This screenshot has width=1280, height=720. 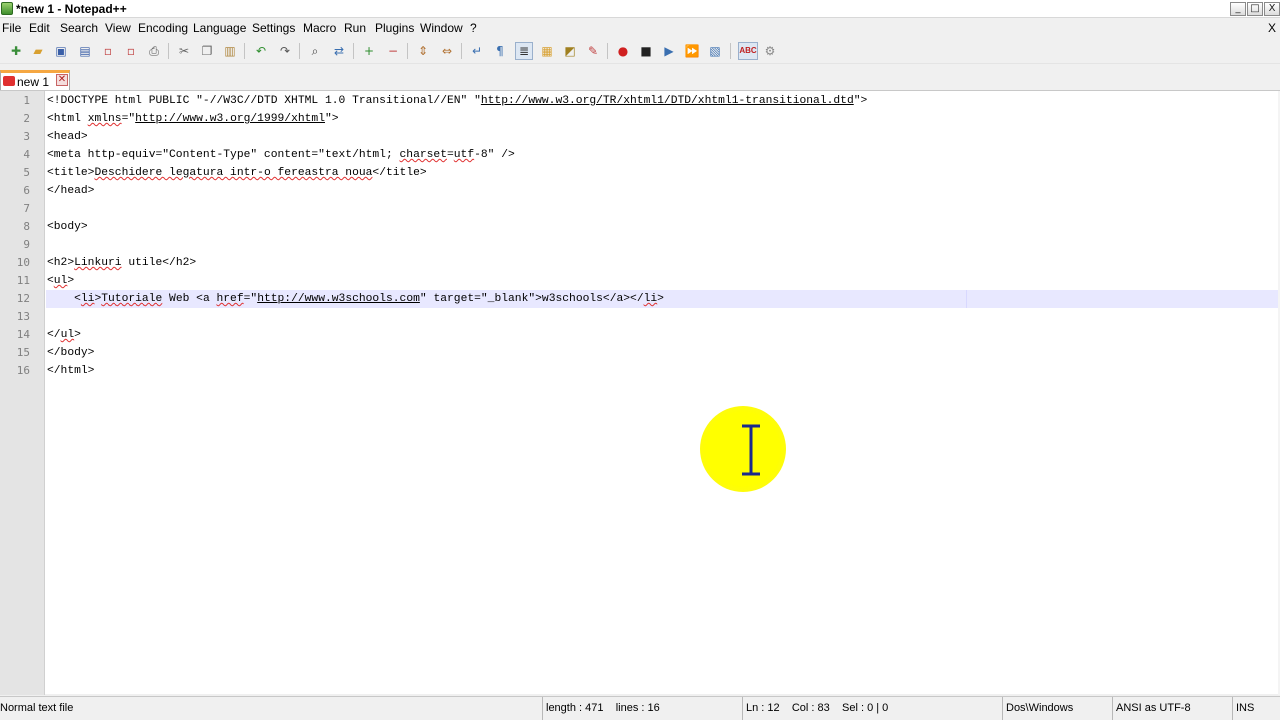 What do you see at coordinates (715, 51) in the screenshot?
I see `save-macro-icon: ▧` at bounding box center [715, 51].